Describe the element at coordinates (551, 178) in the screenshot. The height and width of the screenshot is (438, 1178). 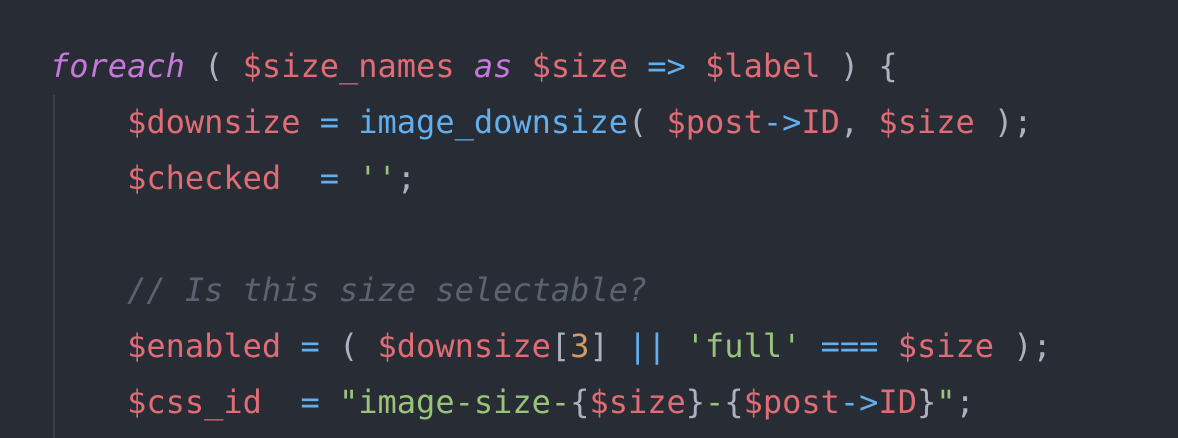
I see `code-line: $checked = '';` at that location.